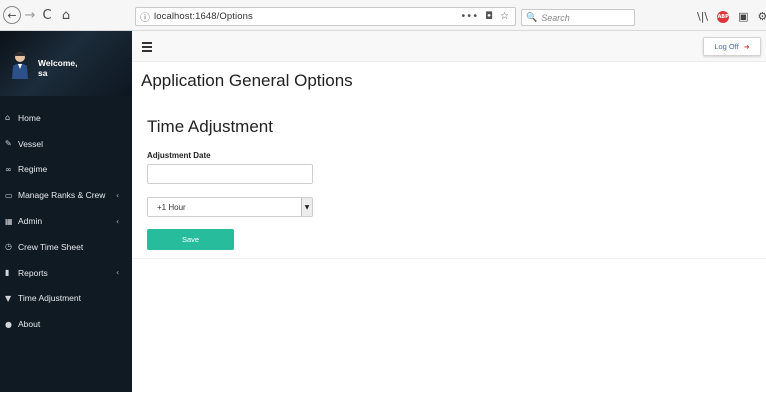  What do you see at coordinates (469, 16) in the screenshot?
I see `page-actions-icon: •••` at bounding box center [469, 16].